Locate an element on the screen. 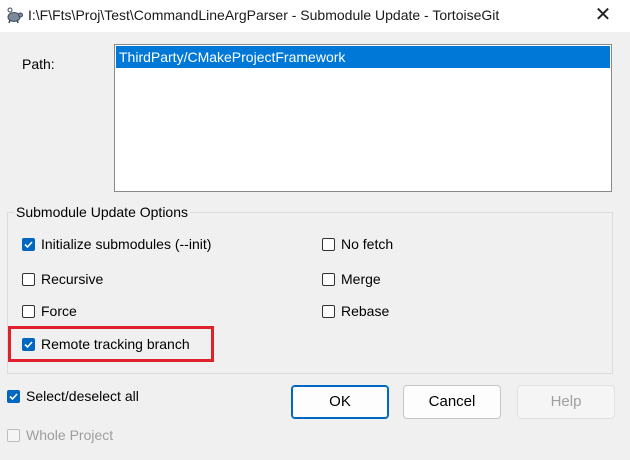 The width and height of the screenshot is (630, 460). help-button: Help is located at coordinates (566, 402).